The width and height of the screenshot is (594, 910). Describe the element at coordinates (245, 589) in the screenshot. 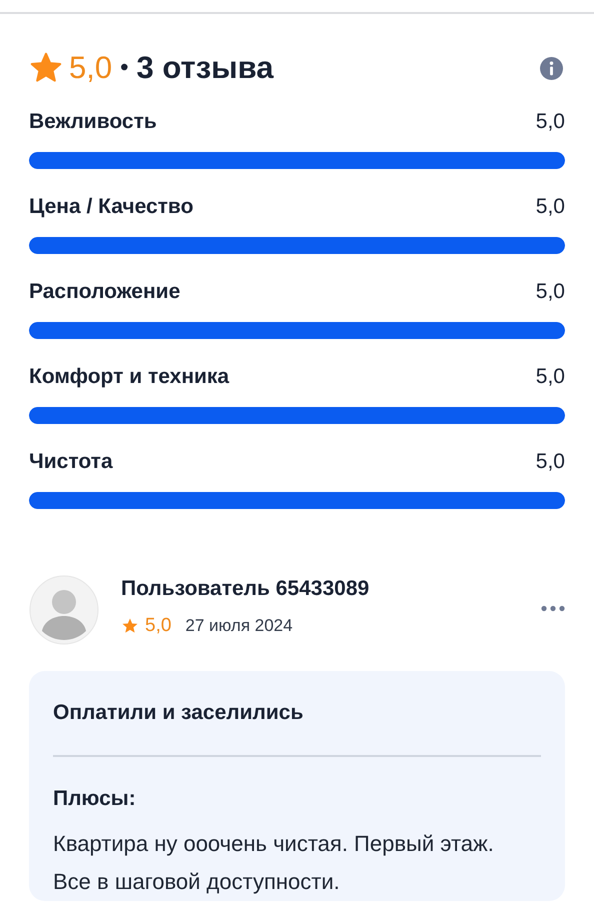

I see `author-name: Пользователь 65433089` at that location.